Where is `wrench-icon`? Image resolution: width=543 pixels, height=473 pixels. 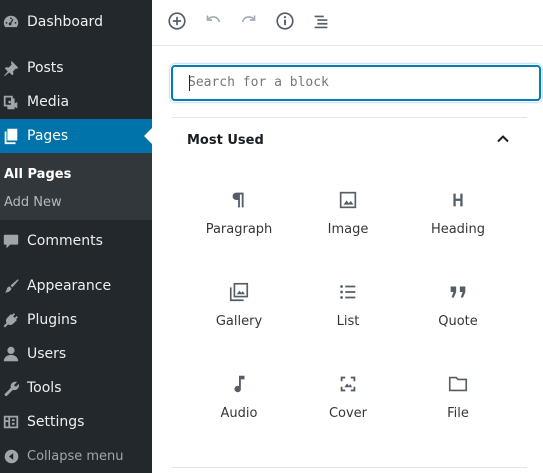
wrench-icon is located at coordinates (11, 388).